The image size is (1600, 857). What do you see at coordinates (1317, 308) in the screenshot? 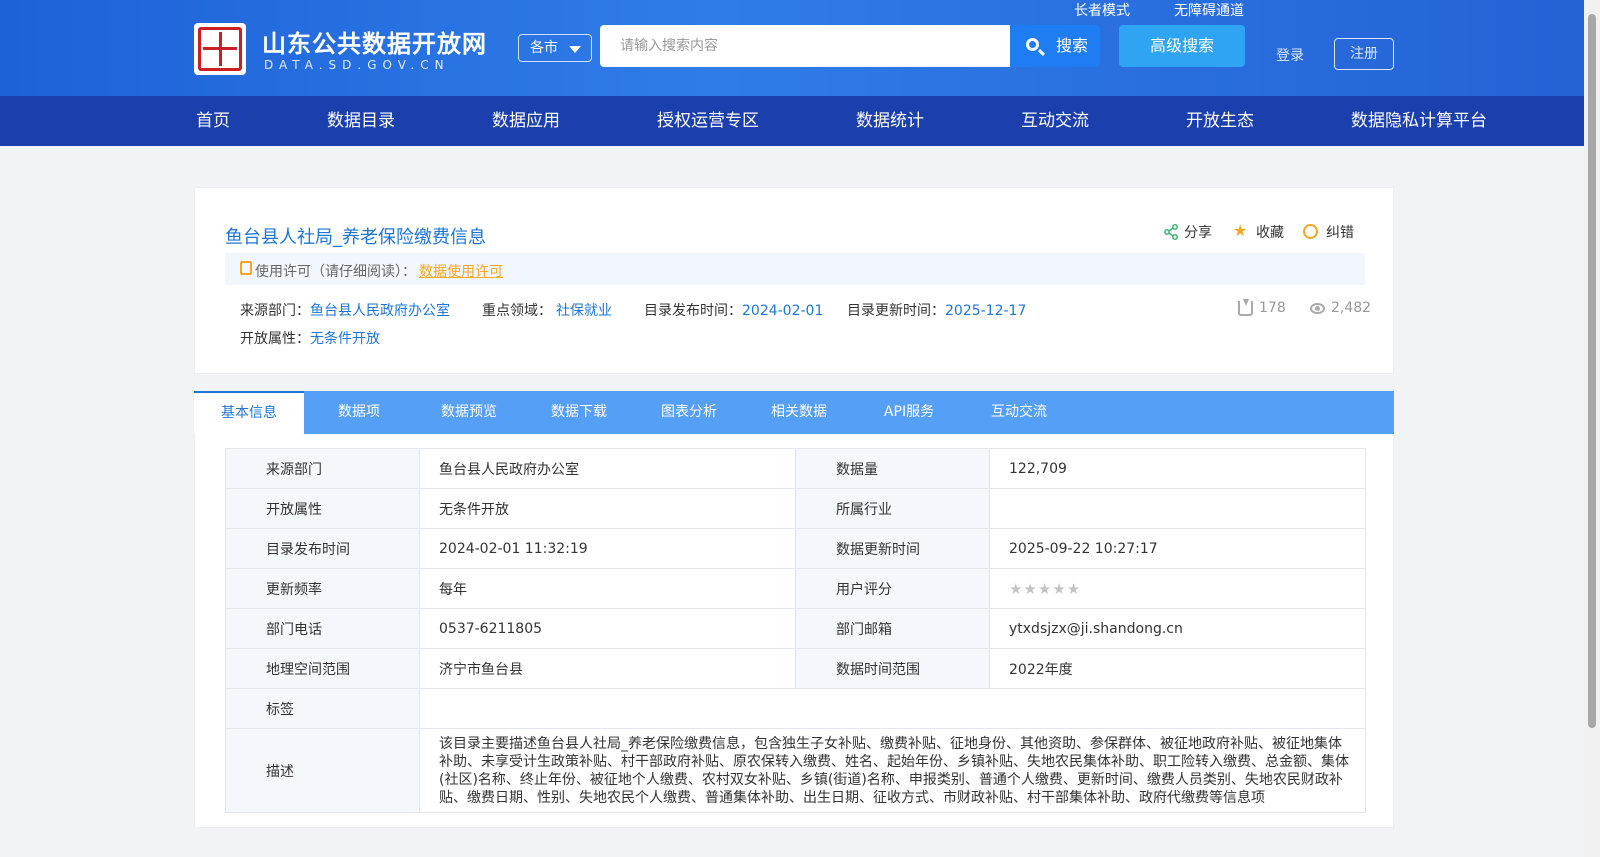
I see `view-icon` at bounding box center [1317, 308].